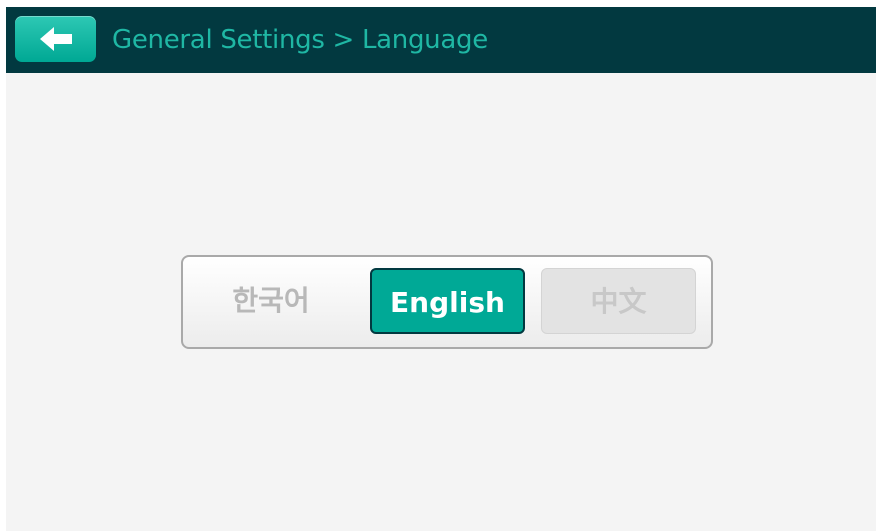 The image size is (876, 531). I want to click on language-option-korean: 한국어, so click(271, 301).